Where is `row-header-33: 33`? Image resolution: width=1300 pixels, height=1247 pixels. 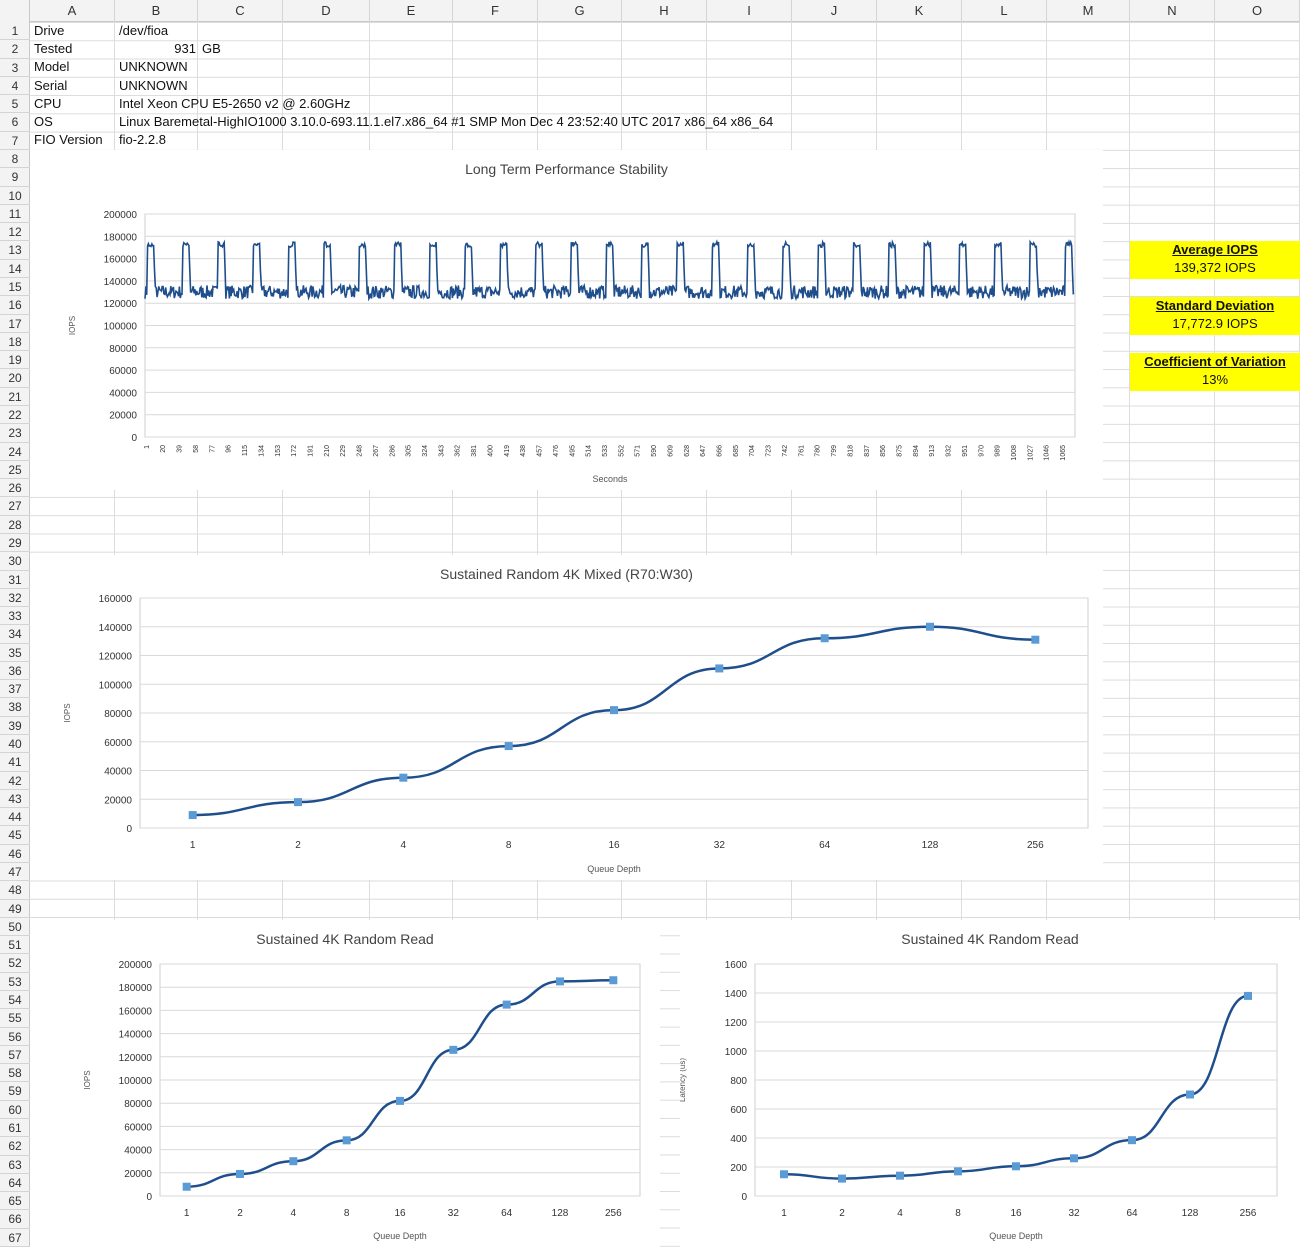
row-header-33: 33 is located at coordinates (15, 616).